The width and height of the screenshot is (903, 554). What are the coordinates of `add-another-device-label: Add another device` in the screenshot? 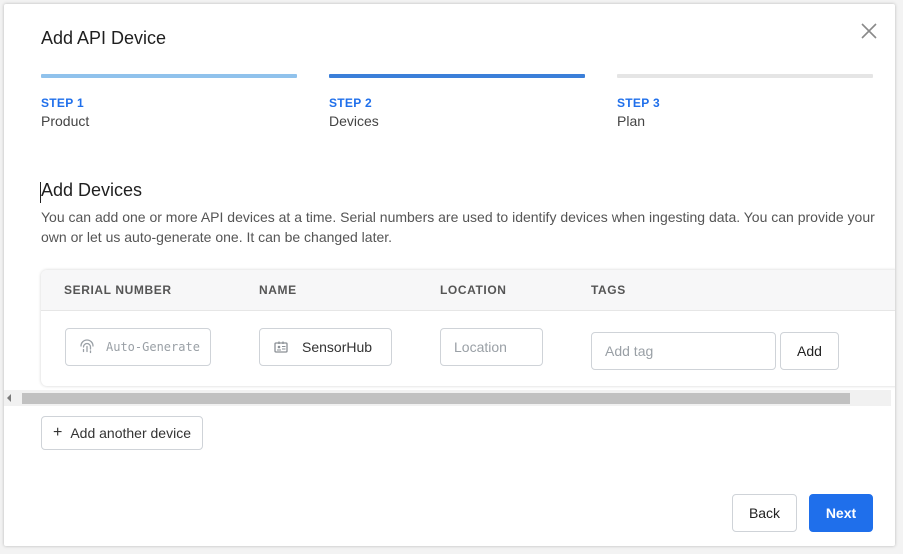 It's located at (130, 433).